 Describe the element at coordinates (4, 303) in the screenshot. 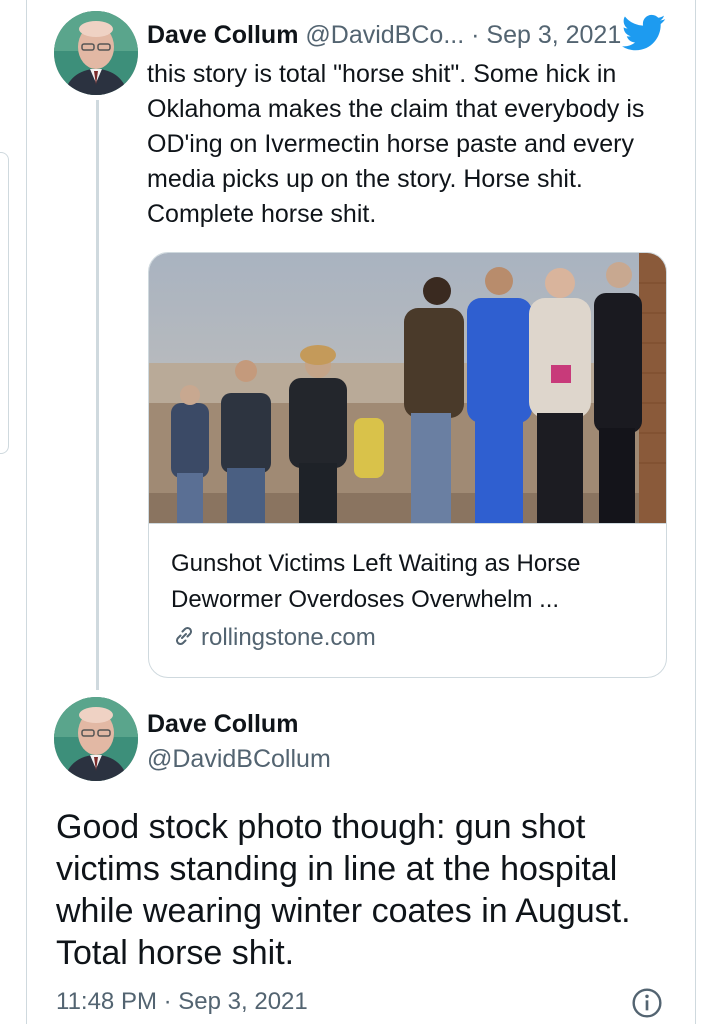

I see `side-panel-edge` at that location.